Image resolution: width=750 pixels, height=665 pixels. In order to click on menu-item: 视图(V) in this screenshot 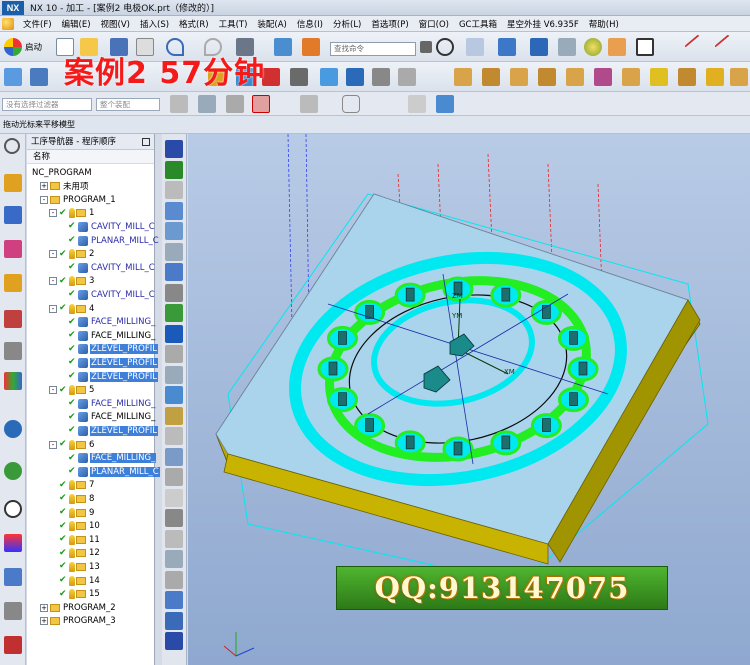, I will do `click(115, 24)`.